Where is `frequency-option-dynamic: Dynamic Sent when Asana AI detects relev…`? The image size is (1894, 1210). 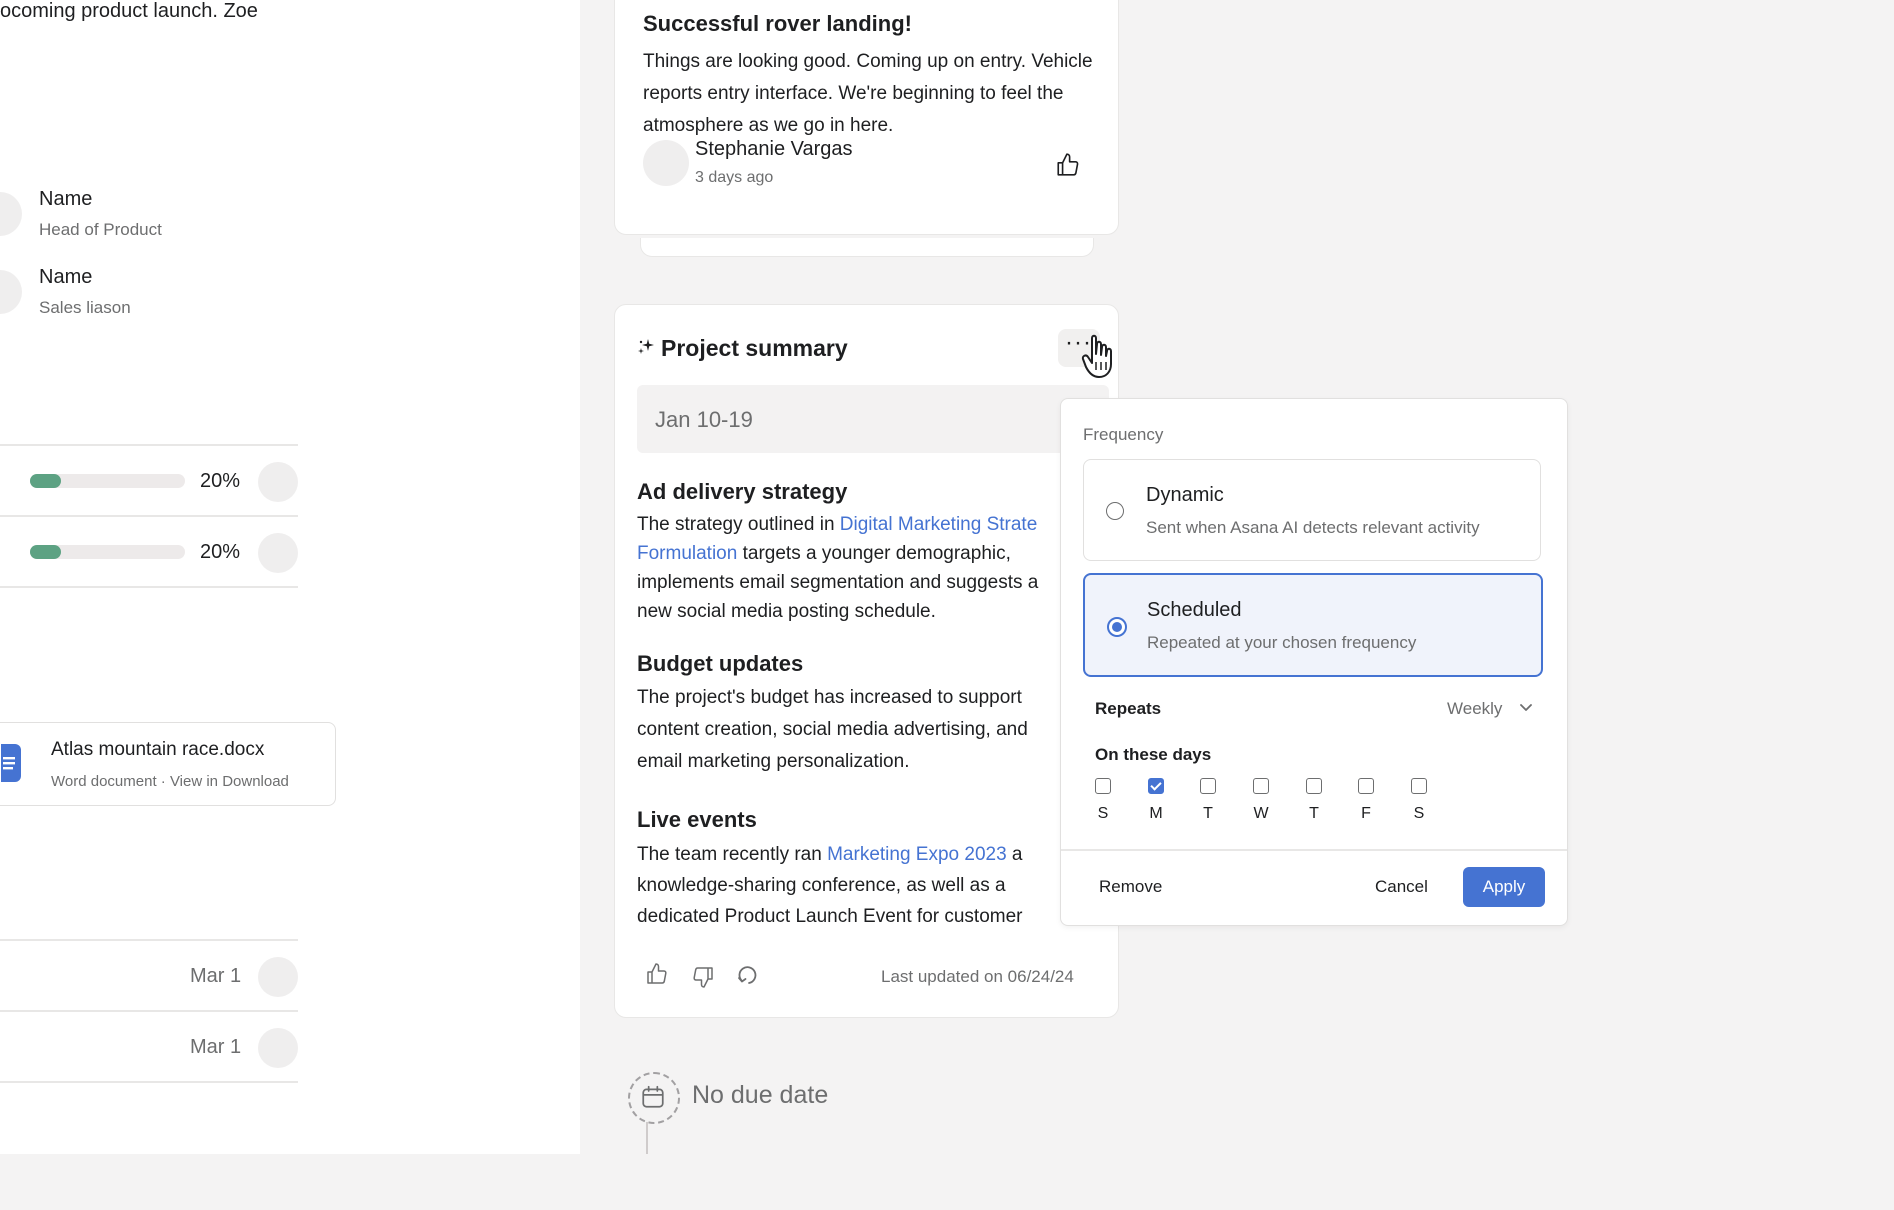
frequency-option-dynamic: Dynamic Sent when Asana AI detects relev… is located at coordinates (1312, 510).